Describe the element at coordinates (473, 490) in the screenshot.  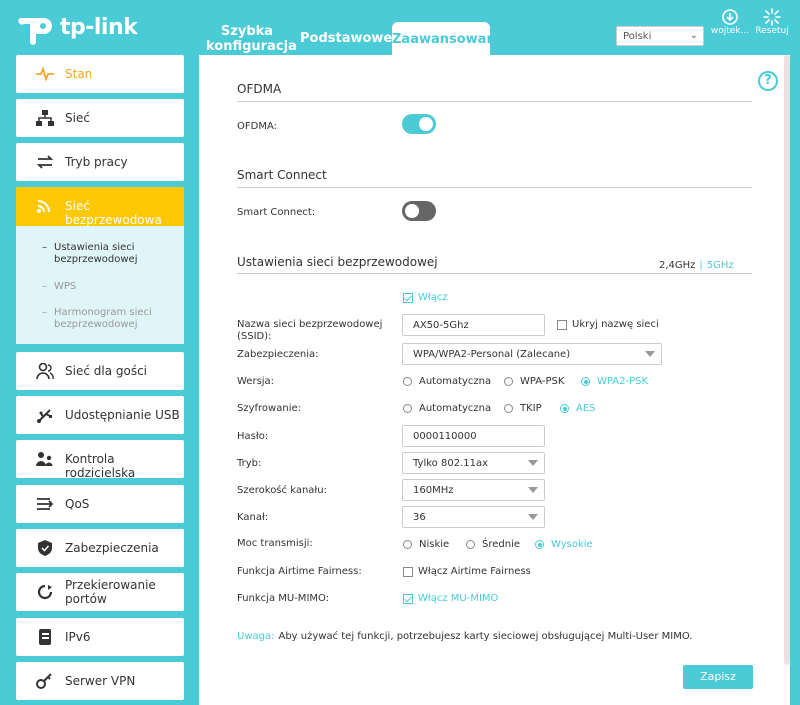
I see `channel-width-select: 160MHz` at that location.